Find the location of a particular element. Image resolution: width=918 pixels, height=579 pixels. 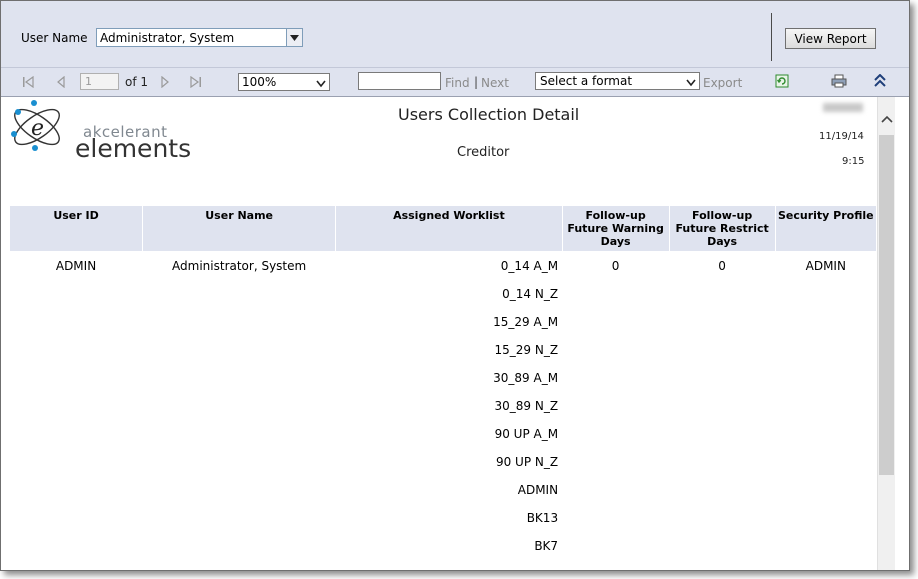

cell-followup-restrict: 0 is located at coordinates (722, 266).